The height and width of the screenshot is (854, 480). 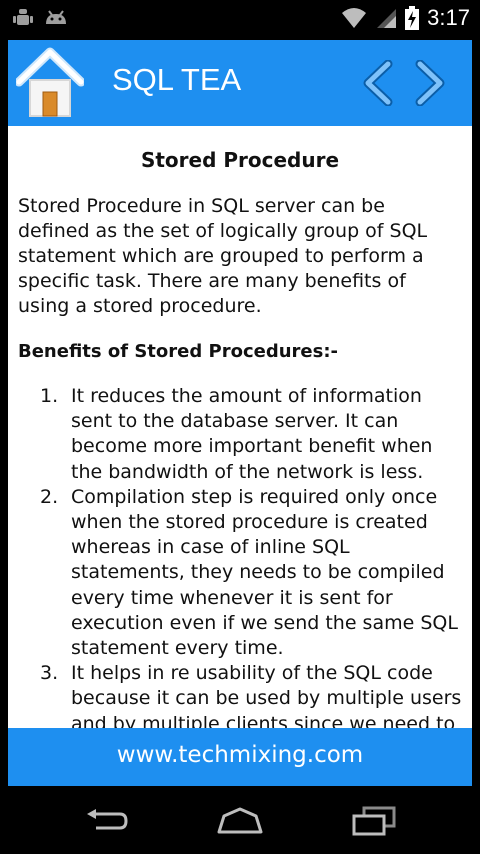 I want to click on list-item-number: 1., so click(x=49, y=396).